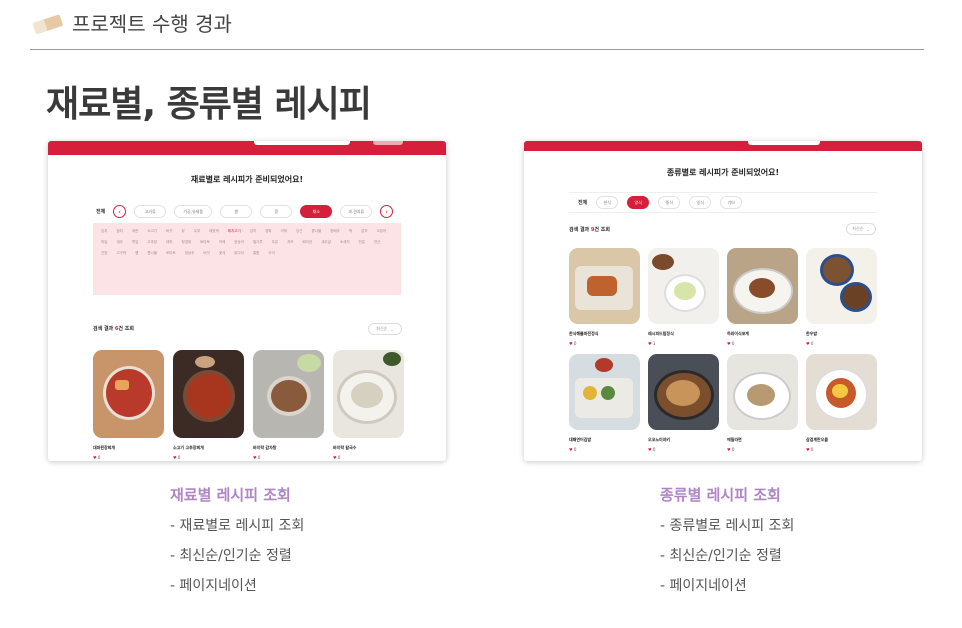 The width and height of the screenshot is (962, 628). I want to click on recipe-name: 소고기 고추장찌개, so click(188, 447).